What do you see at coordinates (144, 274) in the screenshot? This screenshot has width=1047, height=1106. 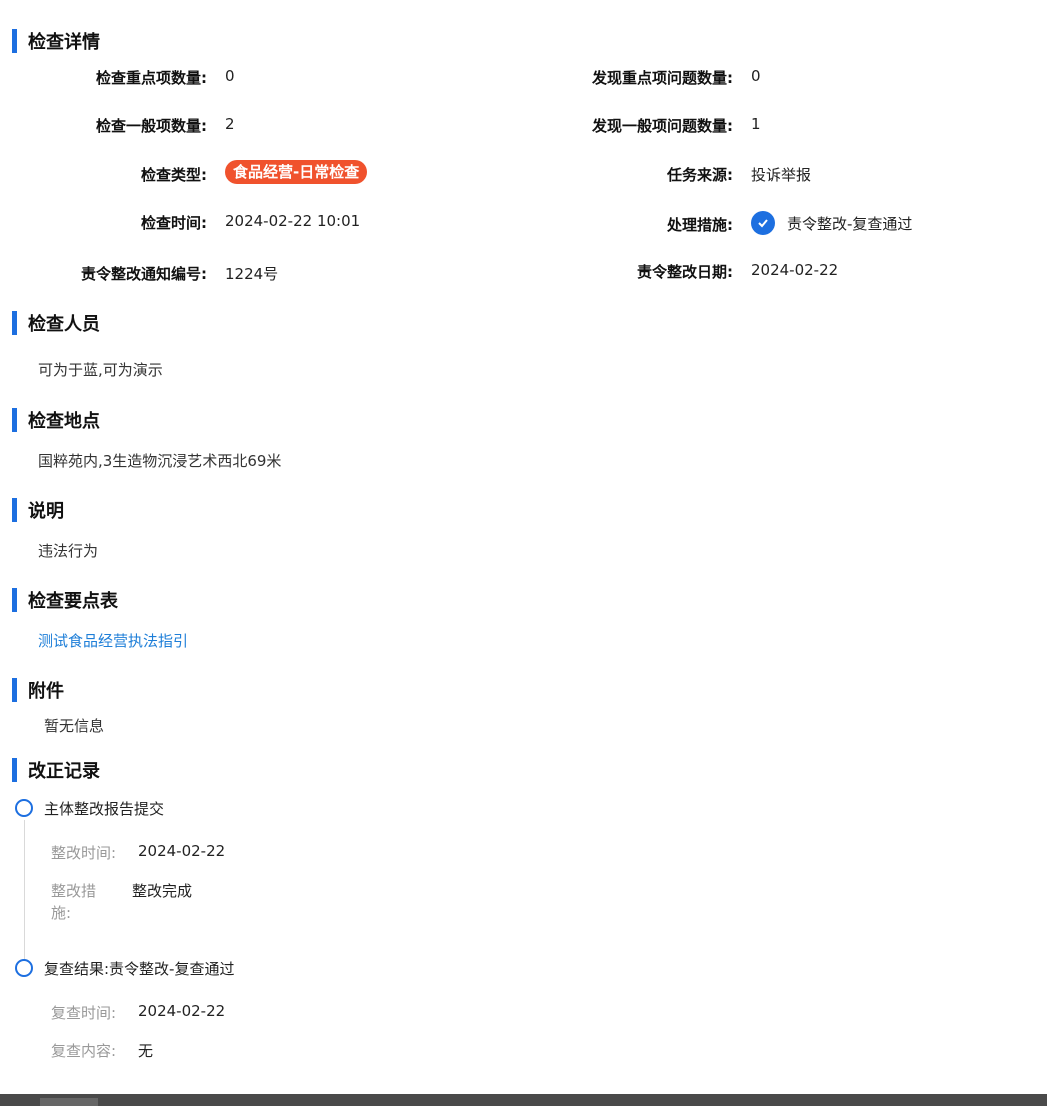 I see `notice-number-label: 责令整改通知编号:` at bounding box center [144, 274].